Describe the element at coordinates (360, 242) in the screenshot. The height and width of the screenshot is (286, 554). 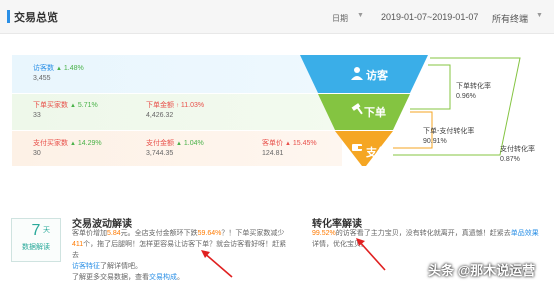
I see `annotation-arrow-right-head` at that location.